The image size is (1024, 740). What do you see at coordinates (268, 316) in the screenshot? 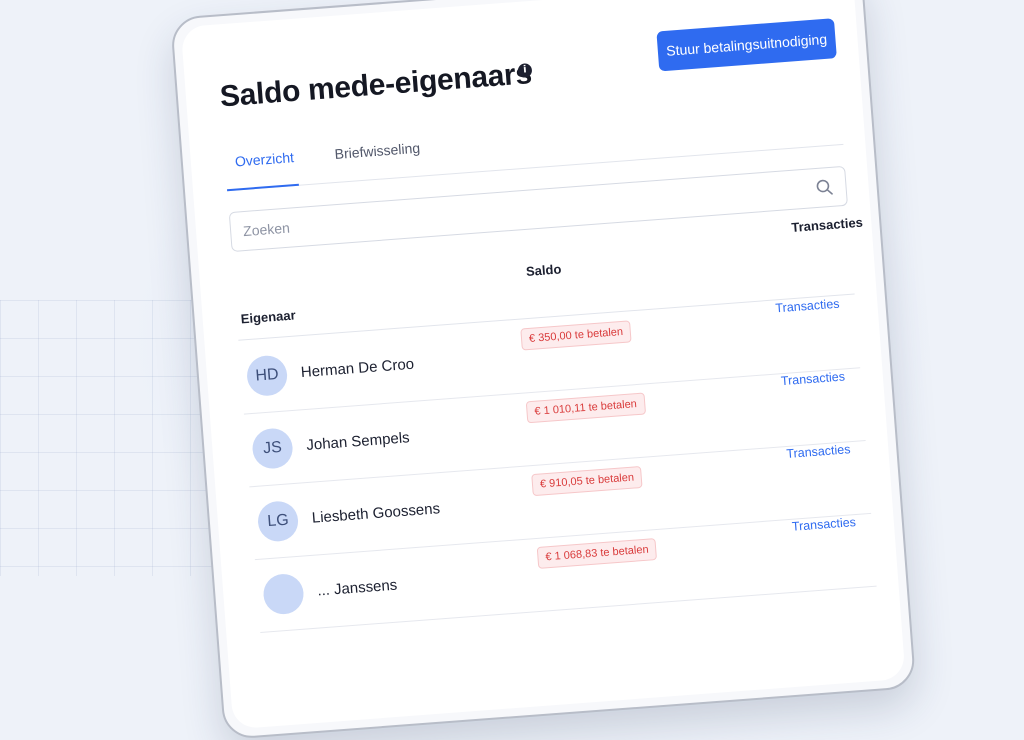
I see `column-header-owner: Eigenaar` at bounding box center [268, 316].